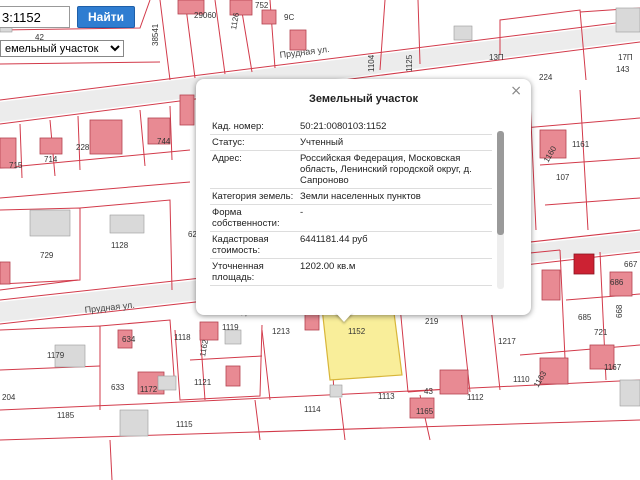  Describe the element at coordinates (395, 142) in the screenshot. I see `info-value: Учтенный` at that location.